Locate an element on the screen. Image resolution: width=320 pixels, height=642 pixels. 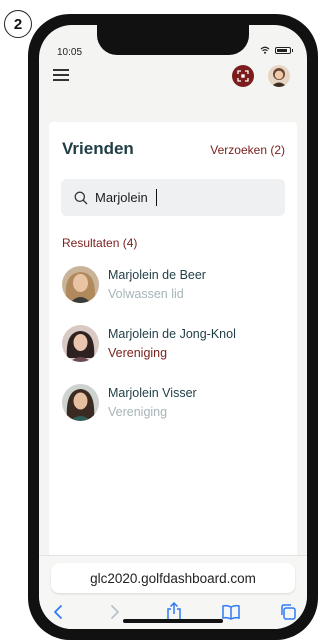
menu-icon is located at coordinates (61, 75).